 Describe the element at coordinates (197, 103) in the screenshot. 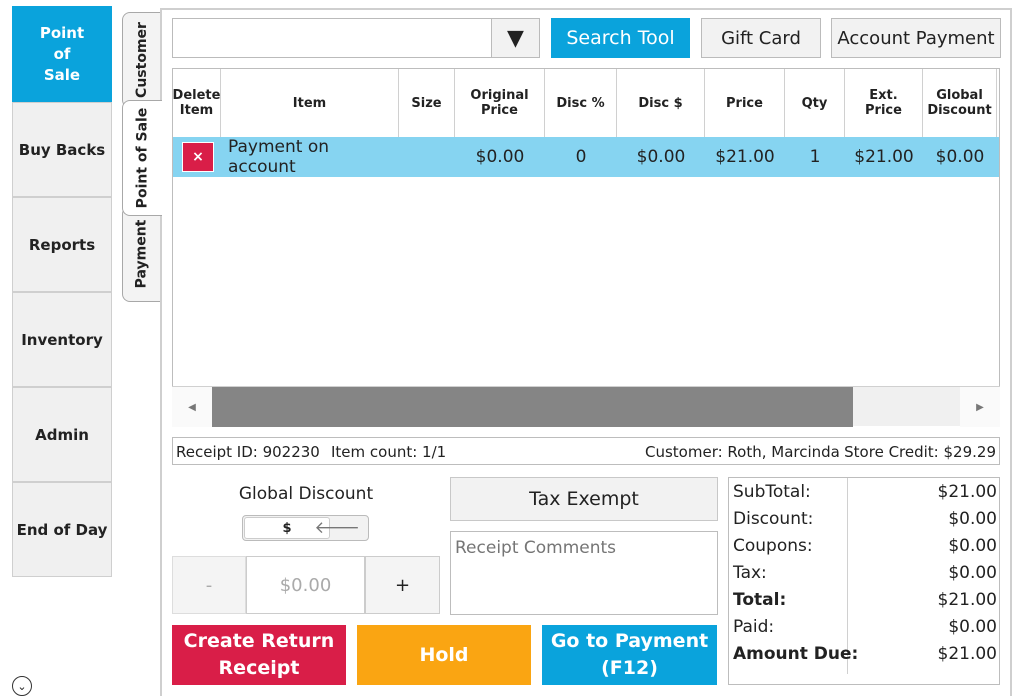

I see `col-delete-item: Delete Item` at that location.